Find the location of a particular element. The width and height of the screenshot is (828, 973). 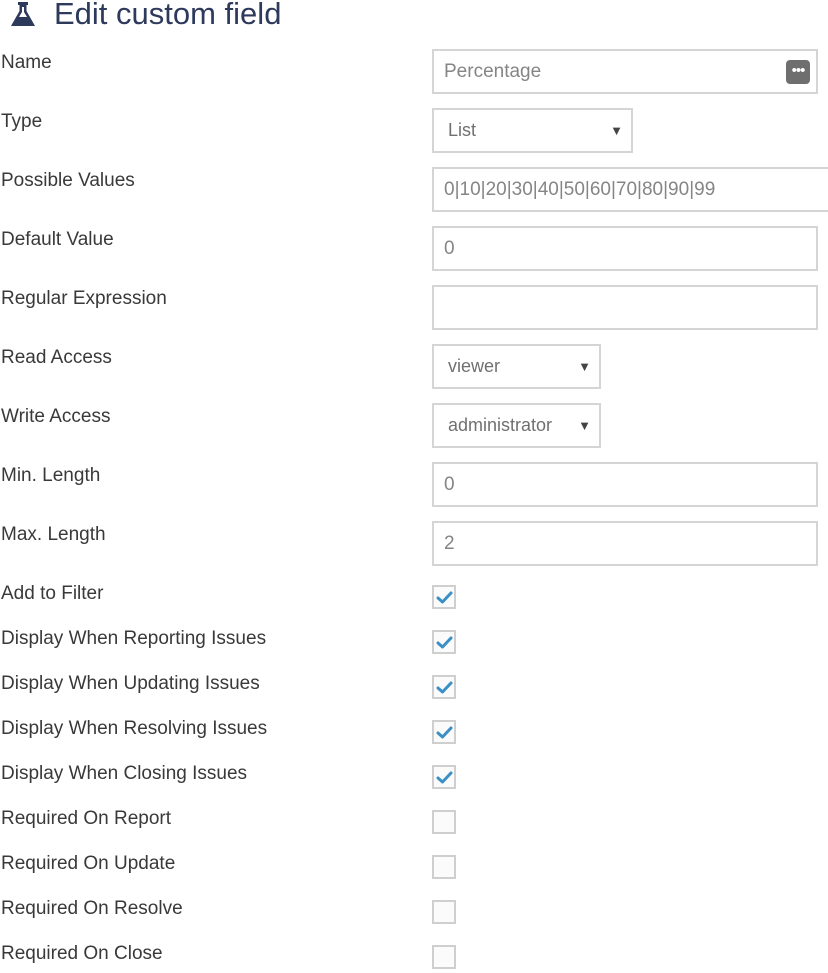

required-close-checkbox is located at coordinates (444, 957).